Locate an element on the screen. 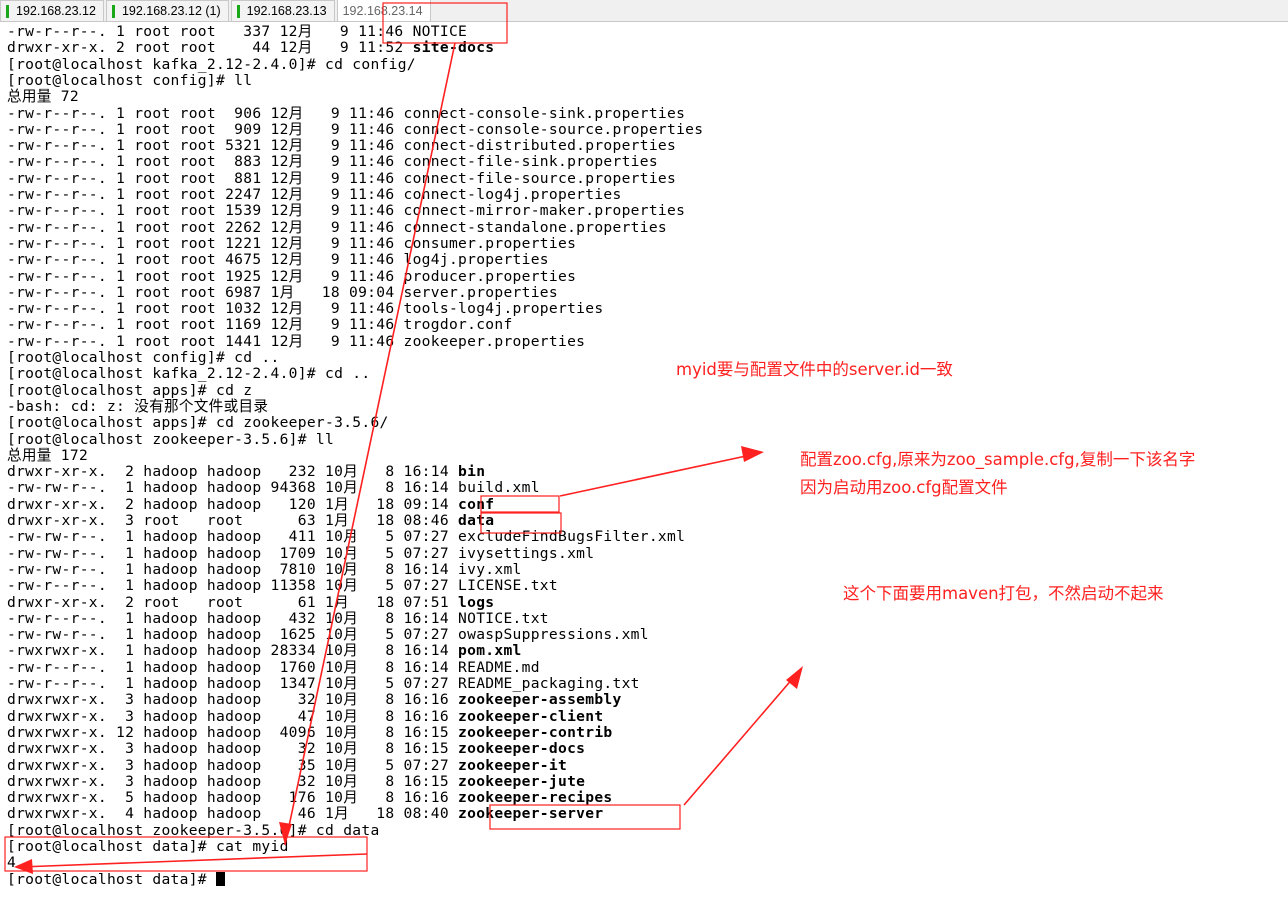  terminal-line: [root@localhost data]# is located at coordinates (116, 879).